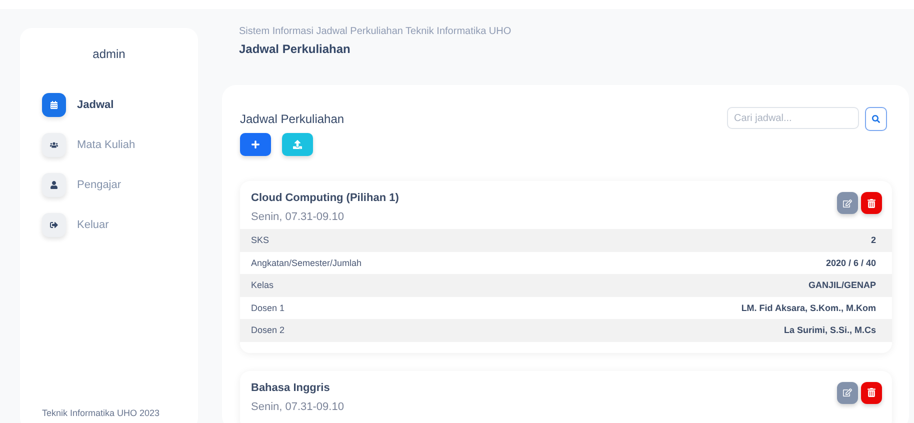 The height and width of the screenshot is (423, 914). I want to click on panel-title: Jadwal Perkuliahan, so click(292, 119).